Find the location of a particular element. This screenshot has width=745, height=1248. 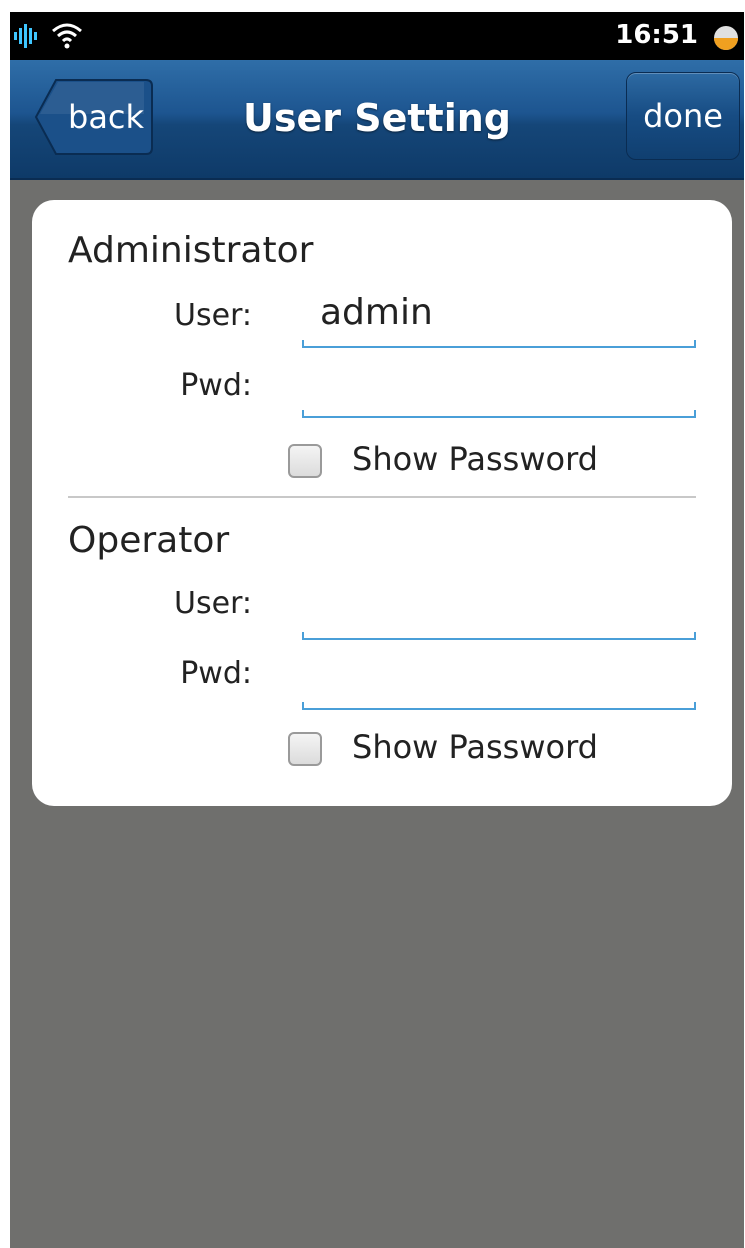

admin-show-password-label: Show Password is located at coordinates (475, 459).